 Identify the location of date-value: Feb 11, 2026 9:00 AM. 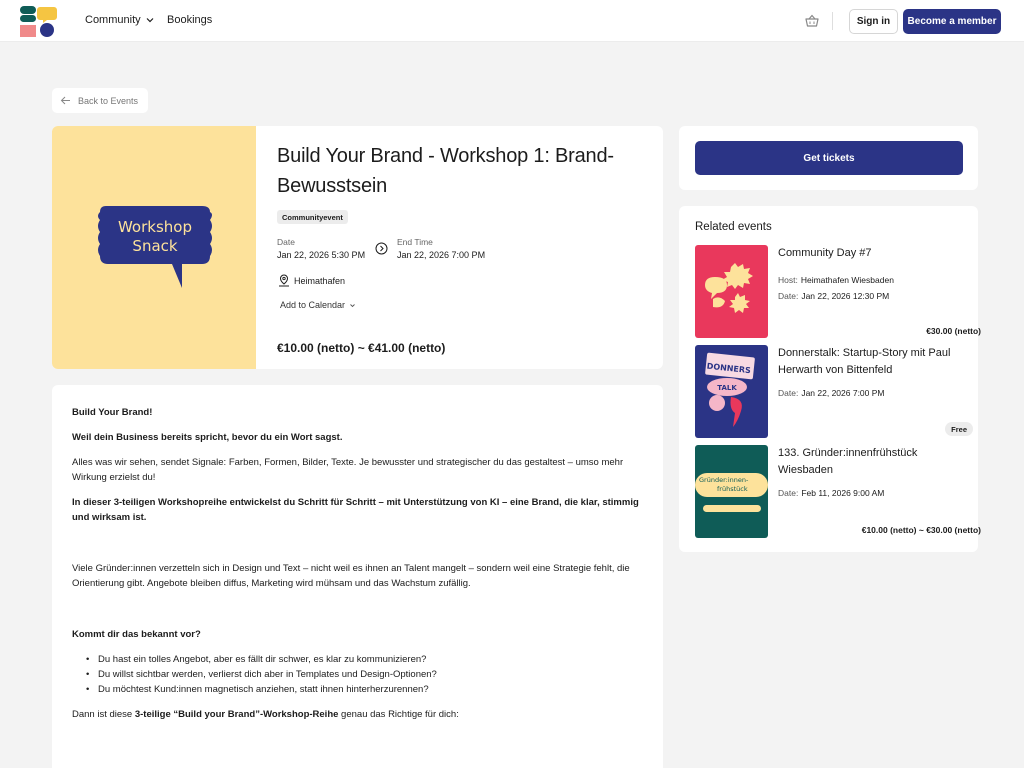
(843, 493).